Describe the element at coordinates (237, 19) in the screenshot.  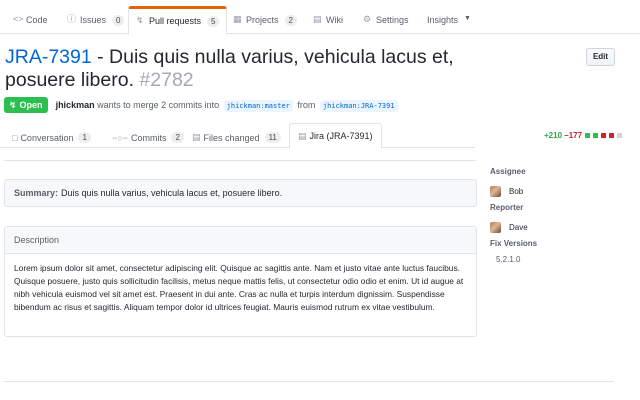
I see `project-icon: ▦` at that location.